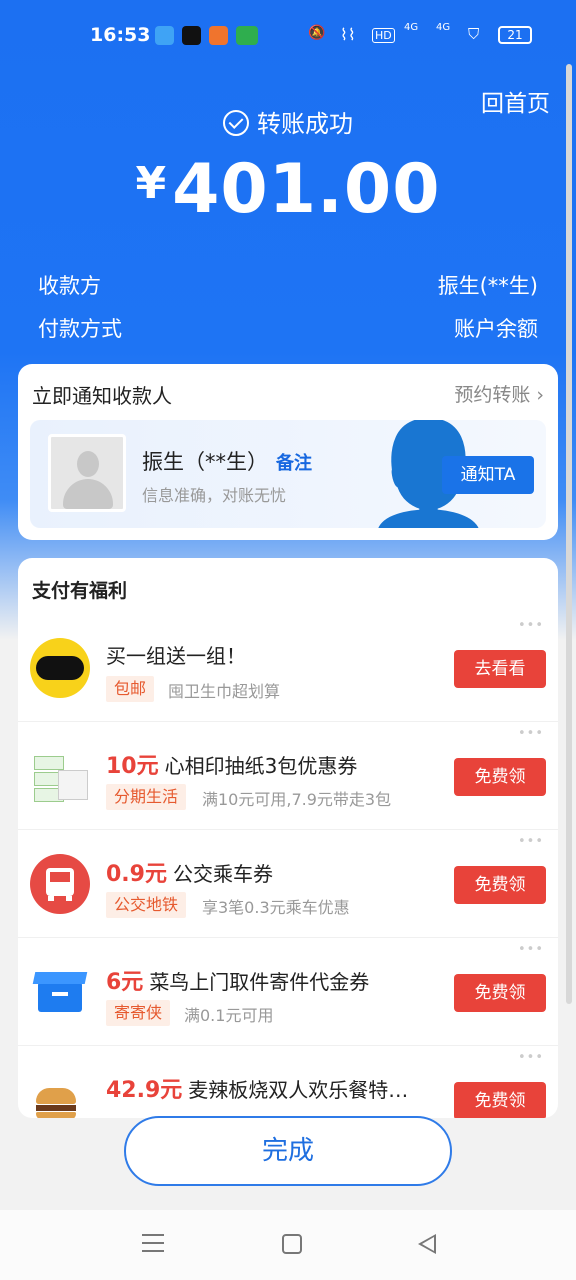  What do you see at coordinates (176, 656) in the screenshot?
I see `benefit-title: 买一组送一组！` at bounding box center [176, 656].